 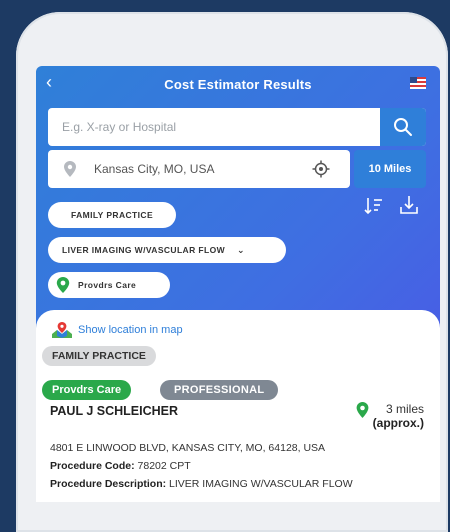 What do you see at coordinates (241, 249) in the screenshot?
I see `chevron-down-icon: ⌄` at bounding box center [241, 249].